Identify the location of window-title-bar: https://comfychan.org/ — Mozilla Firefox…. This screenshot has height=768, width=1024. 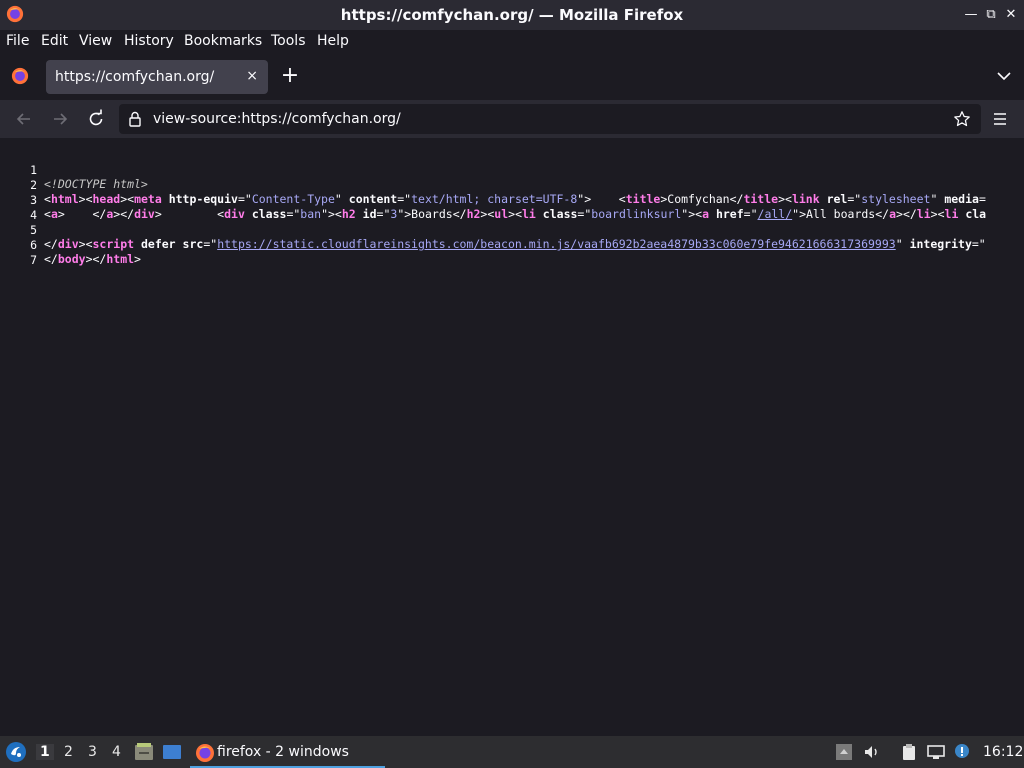
(512, 15).